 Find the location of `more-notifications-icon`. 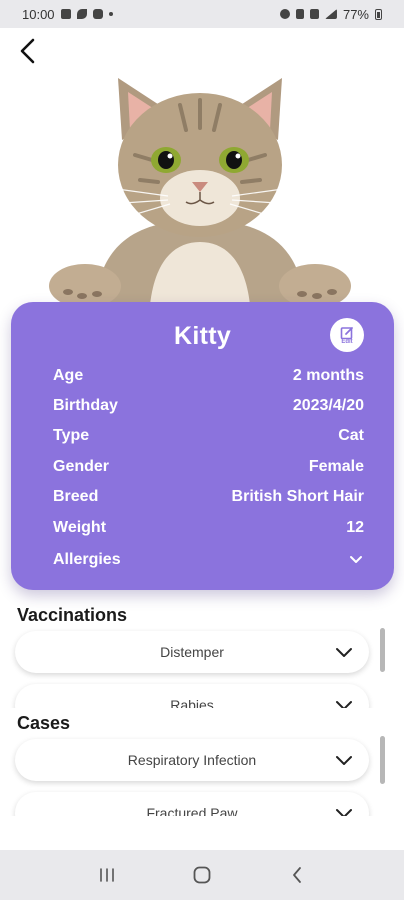

more-notifications-icon is located at coordinates (110, 14).